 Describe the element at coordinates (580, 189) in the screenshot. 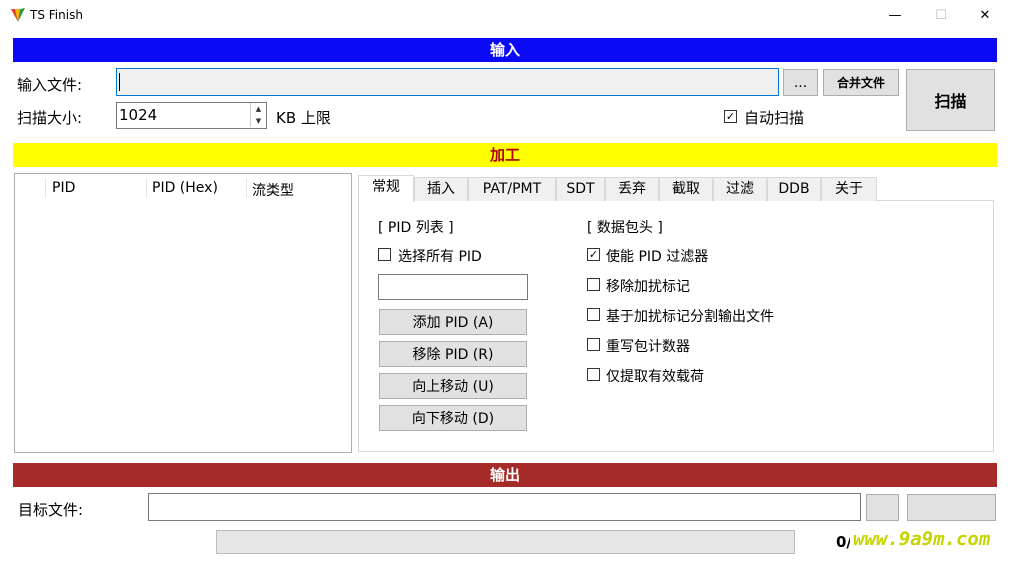

I see `tab-sdt: SDT` at that location.